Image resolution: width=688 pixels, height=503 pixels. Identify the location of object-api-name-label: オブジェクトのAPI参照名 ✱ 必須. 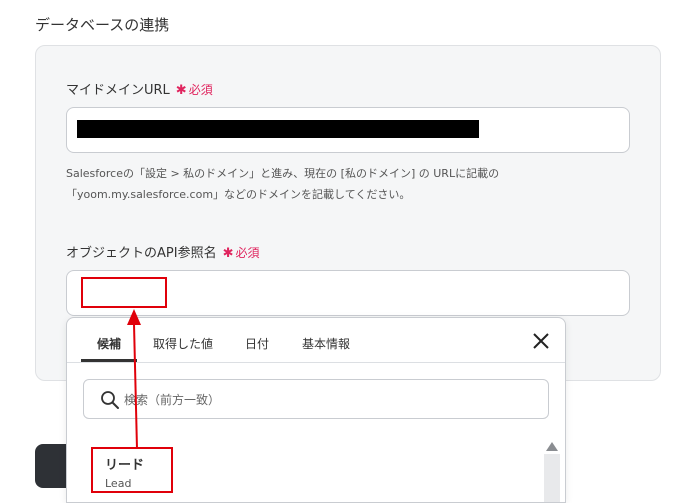
(163, 251).